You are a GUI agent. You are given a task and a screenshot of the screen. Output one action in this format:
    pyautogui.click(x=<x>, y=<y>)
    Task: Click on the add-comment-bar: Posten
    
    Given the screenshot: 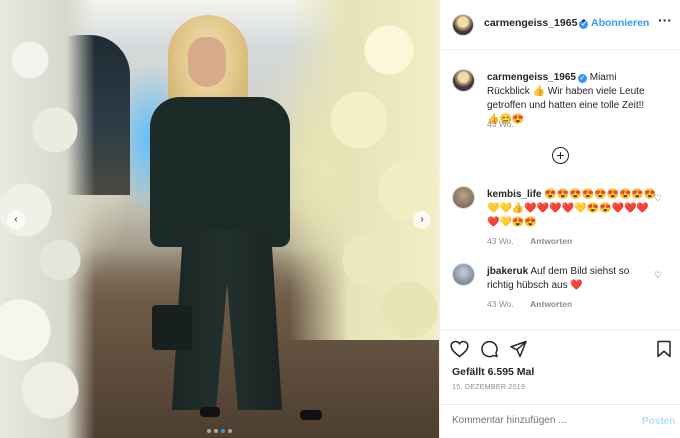 What is the action you would take?
    pyautogui.click(x=560, y=421)
    